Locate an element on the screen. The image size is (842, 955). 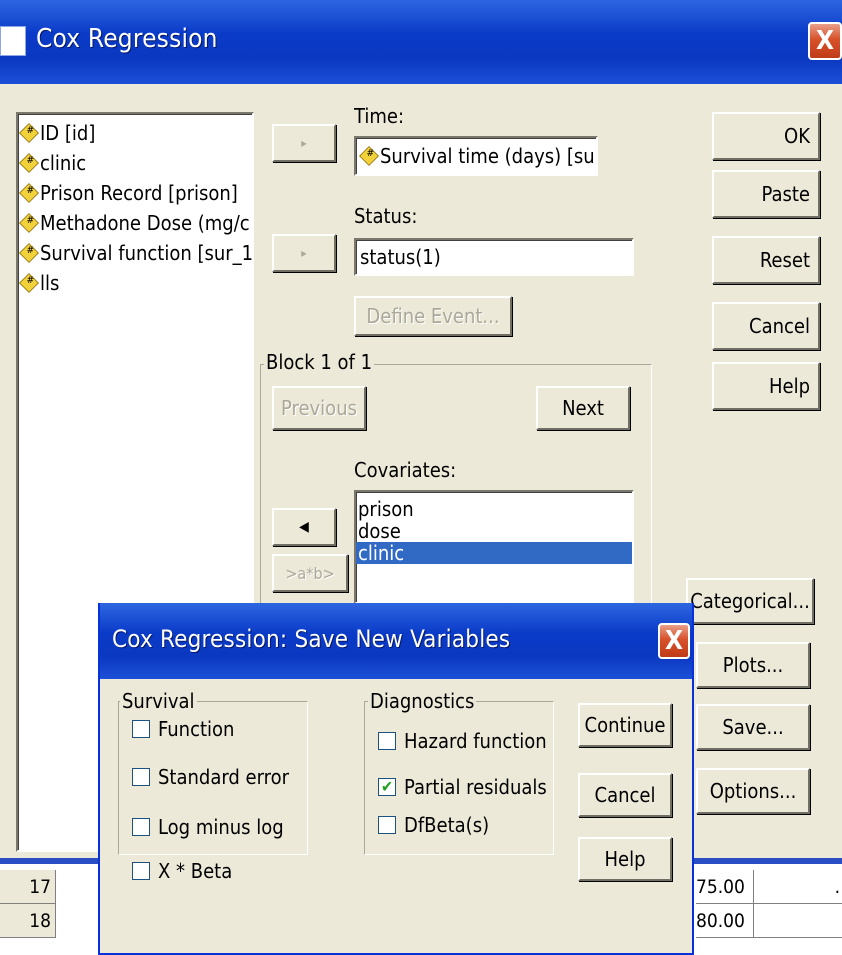
standard-error-checkbox: Standard error is located at coordinates (210, 777).